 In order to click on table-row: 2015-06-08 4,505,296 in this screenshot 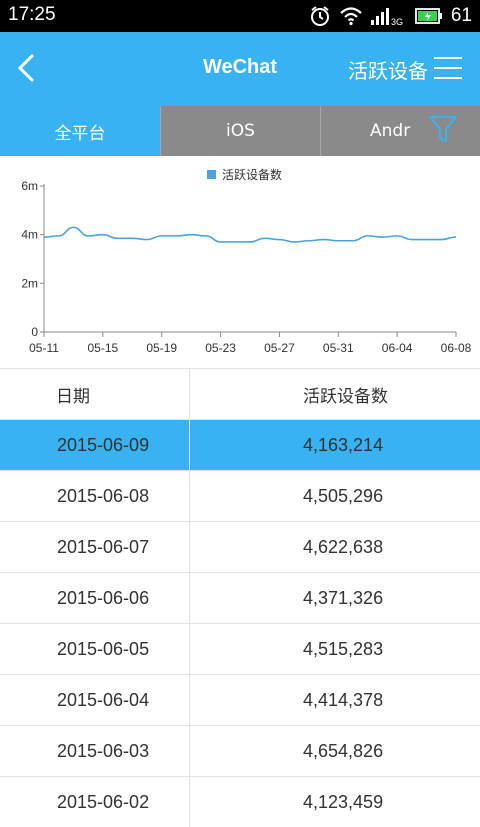, I will do `click(240, 495)`.